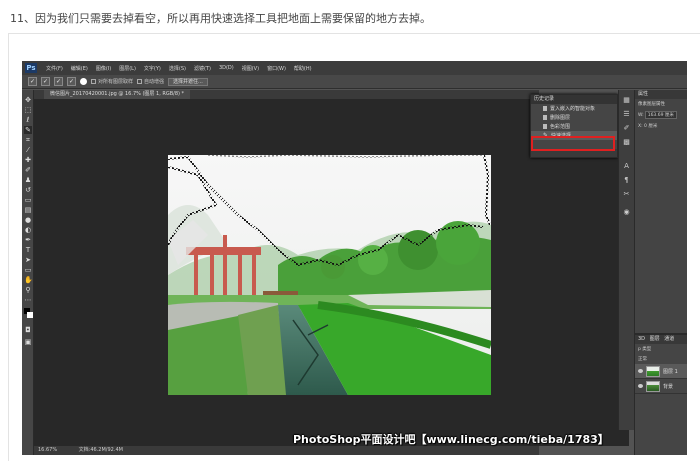 This screenshot has width=700, height=461. I want to click on move-tool-icon: ✥, so click(28, 100).